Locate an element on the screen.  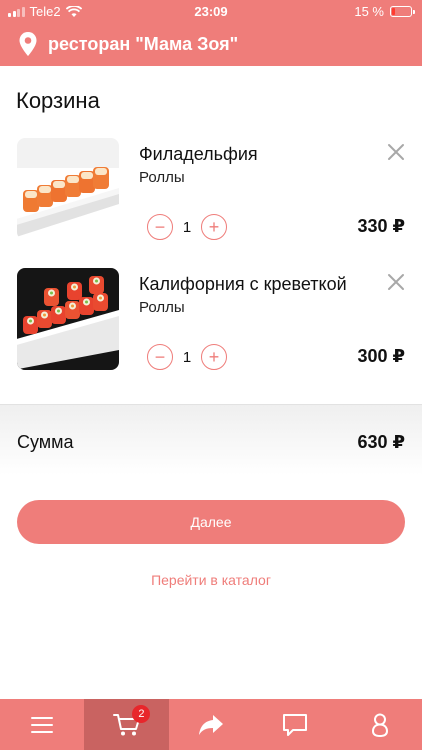
cart-item: Филадельфия Роллы − 1 + 330 ₽ is located at coordinates (211, 190).